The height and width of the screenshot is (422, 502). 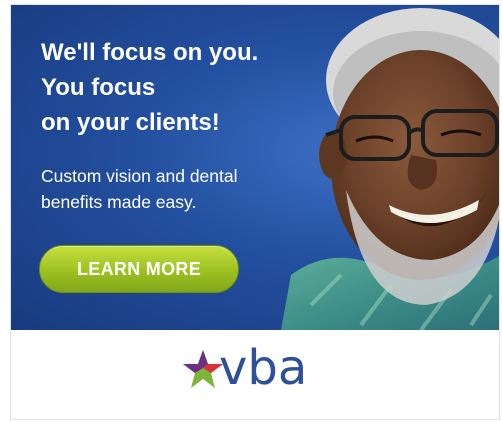 I want to click on subheadline-line-1: Custom vision and dental, so click(x=139, y=176).